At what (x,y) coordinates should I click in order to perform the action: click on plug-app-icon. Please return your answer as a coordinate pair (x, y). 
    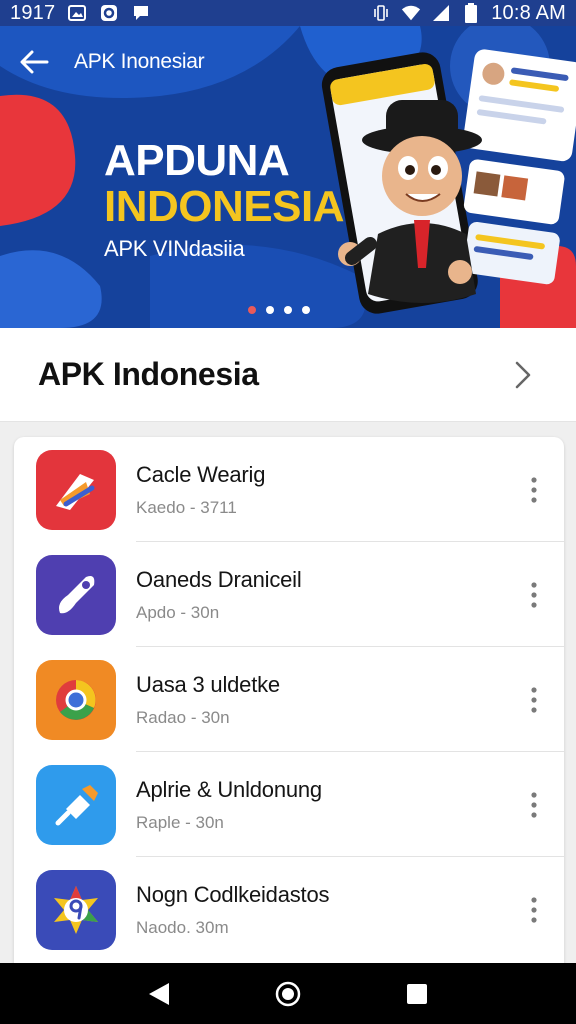
    Looking at the image, I should click on (76, 804).